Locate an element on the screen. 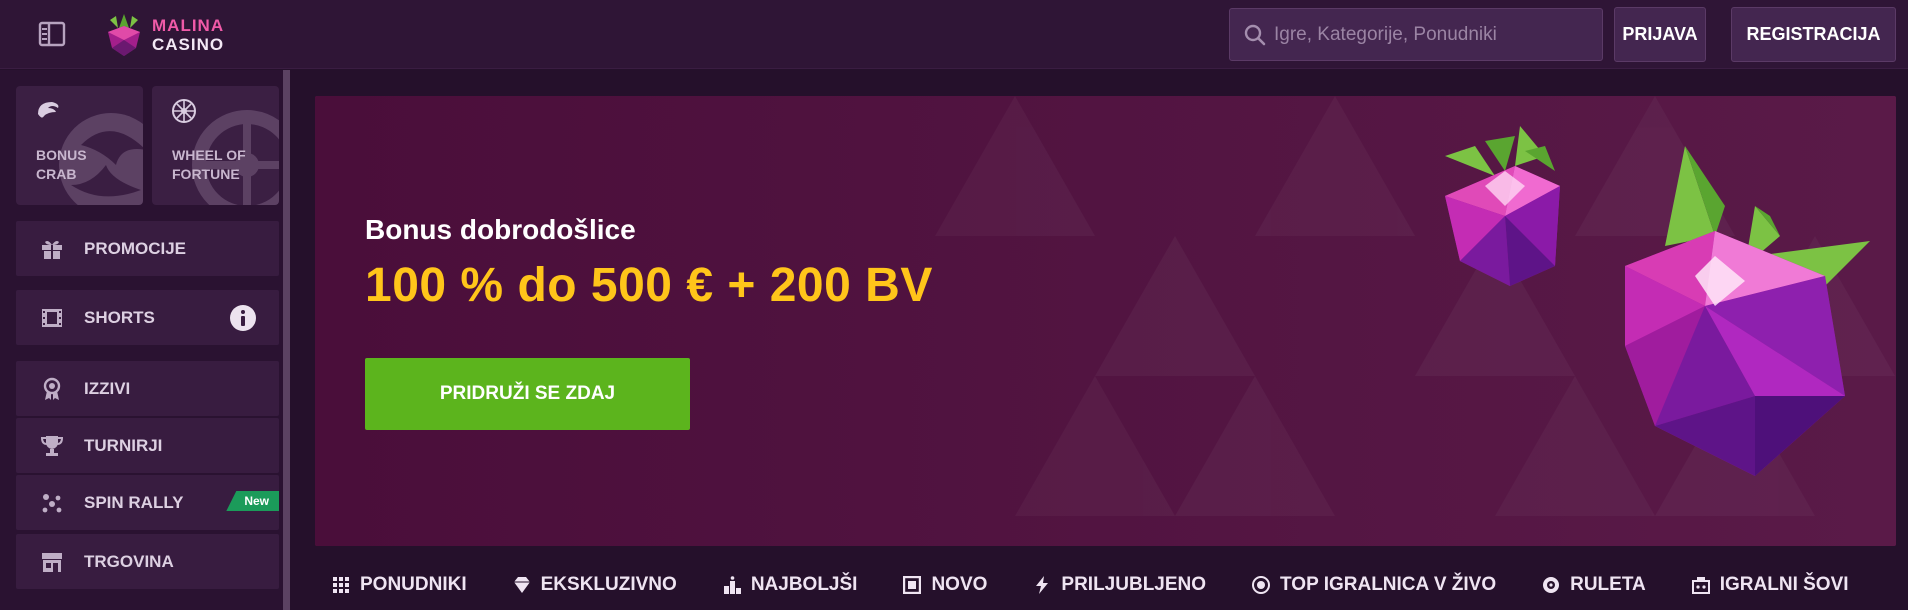 This screenshot has width=1908, height=610. tile-bonus-crab: BONUS CRAB is located at coordinates (79, 145).